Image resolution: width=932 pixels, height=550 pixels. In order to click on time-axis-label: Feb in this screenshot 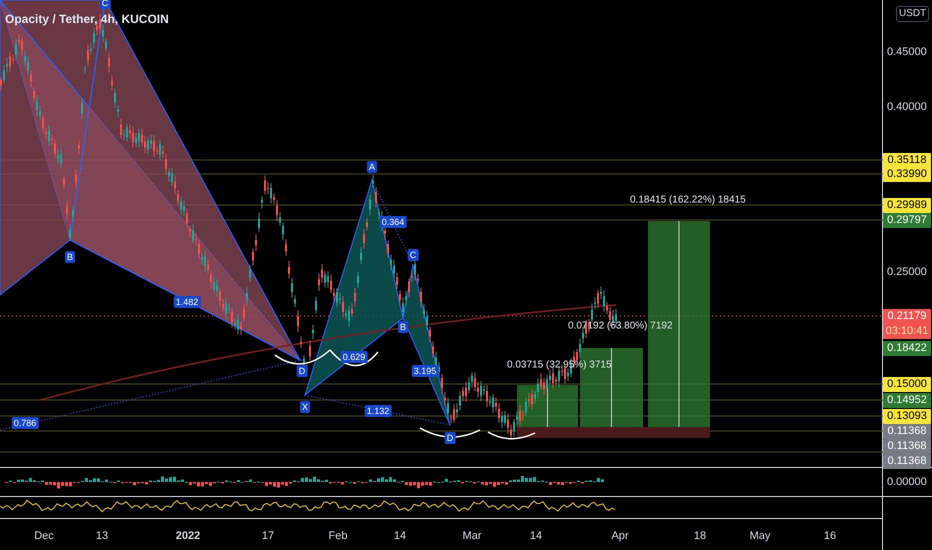, I will do `click(338, 536)`.